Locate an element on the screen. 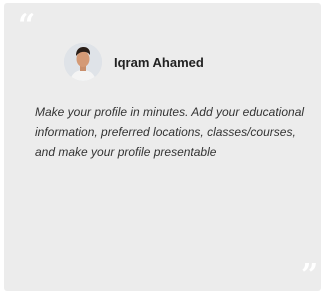 Image resolution: width=328 pixels, height=295 pixels. author-name: Iqram Ahamed is located at coordinates (159, 62).